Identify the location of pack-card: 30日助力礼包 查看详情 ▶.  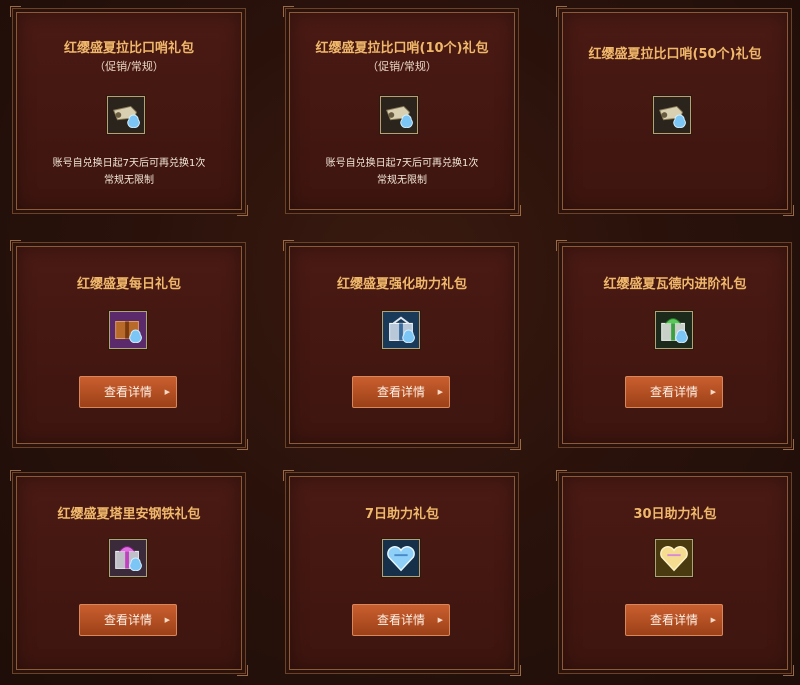
(675, 573).